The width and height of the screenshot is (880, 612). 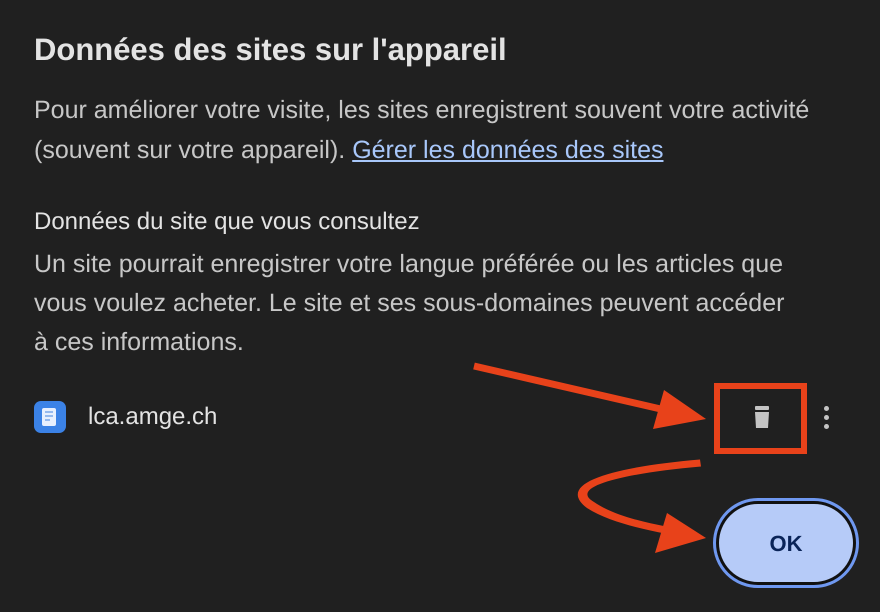 I want to click on intro-text: Pour améliorer votre visite, les sites enregistrent souvent votre activité (souvent sur votre appareil). Gérer les données des sites, so click(x=422, y=130).